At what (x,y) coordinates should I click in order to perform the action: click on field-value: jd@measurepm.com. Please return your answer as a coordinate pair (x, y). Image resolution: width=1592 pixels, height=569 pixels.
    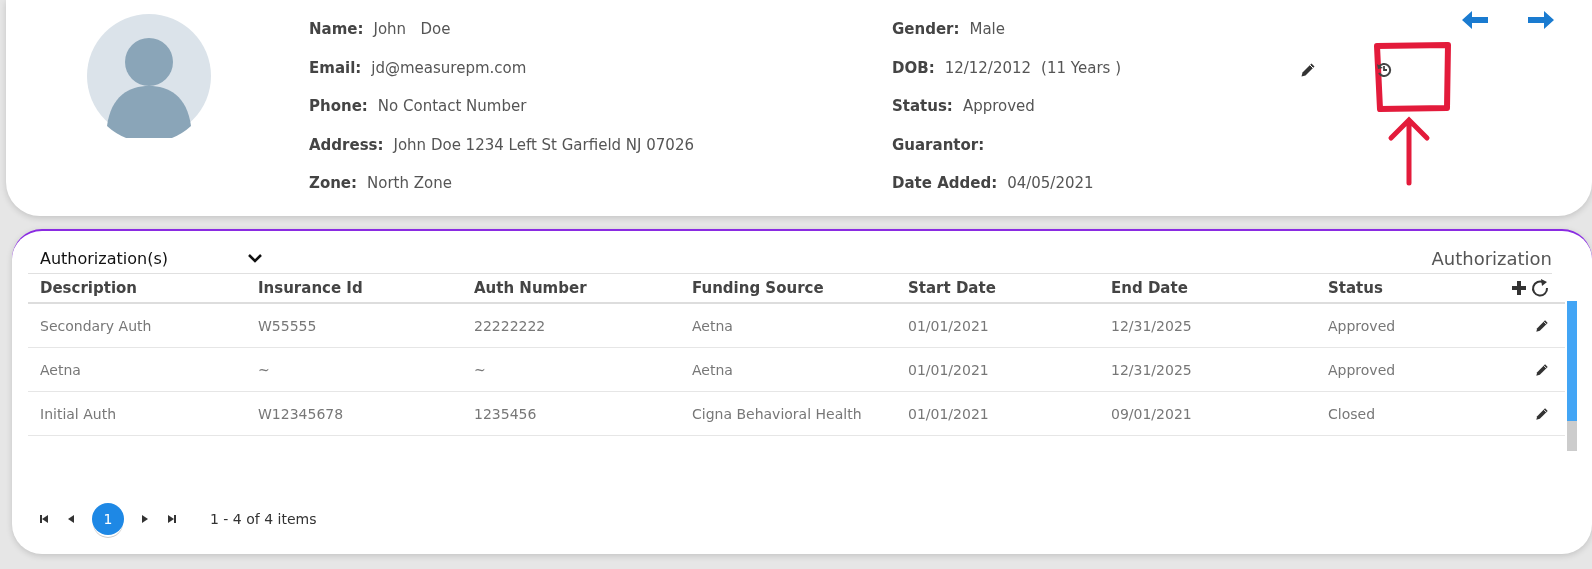
    Looking at the image, I should click on (449, 67).